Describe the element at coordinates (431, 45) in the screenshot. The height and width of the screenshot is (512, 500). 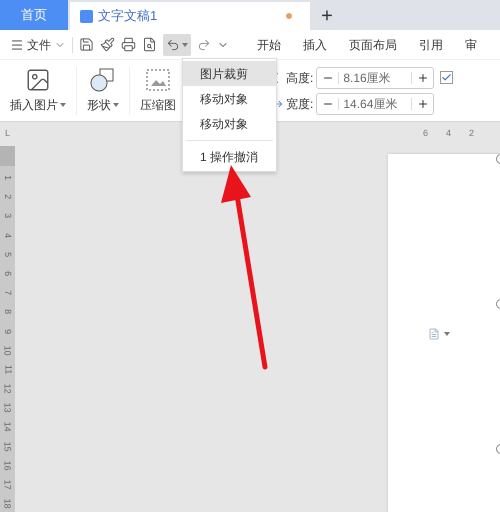
I see `ribbon-tab: 引用` at that location.